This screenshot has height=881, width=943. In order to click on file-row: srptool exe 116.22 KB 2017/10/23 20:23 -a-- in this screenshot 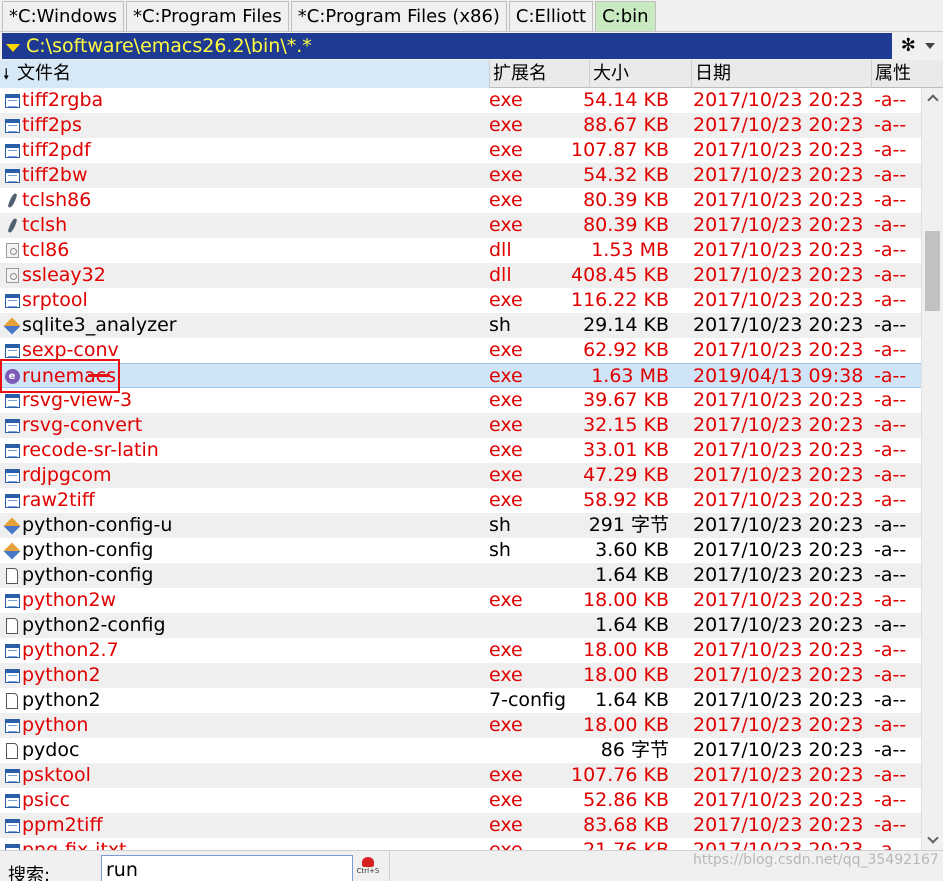, I will do `click(460, 300)`.